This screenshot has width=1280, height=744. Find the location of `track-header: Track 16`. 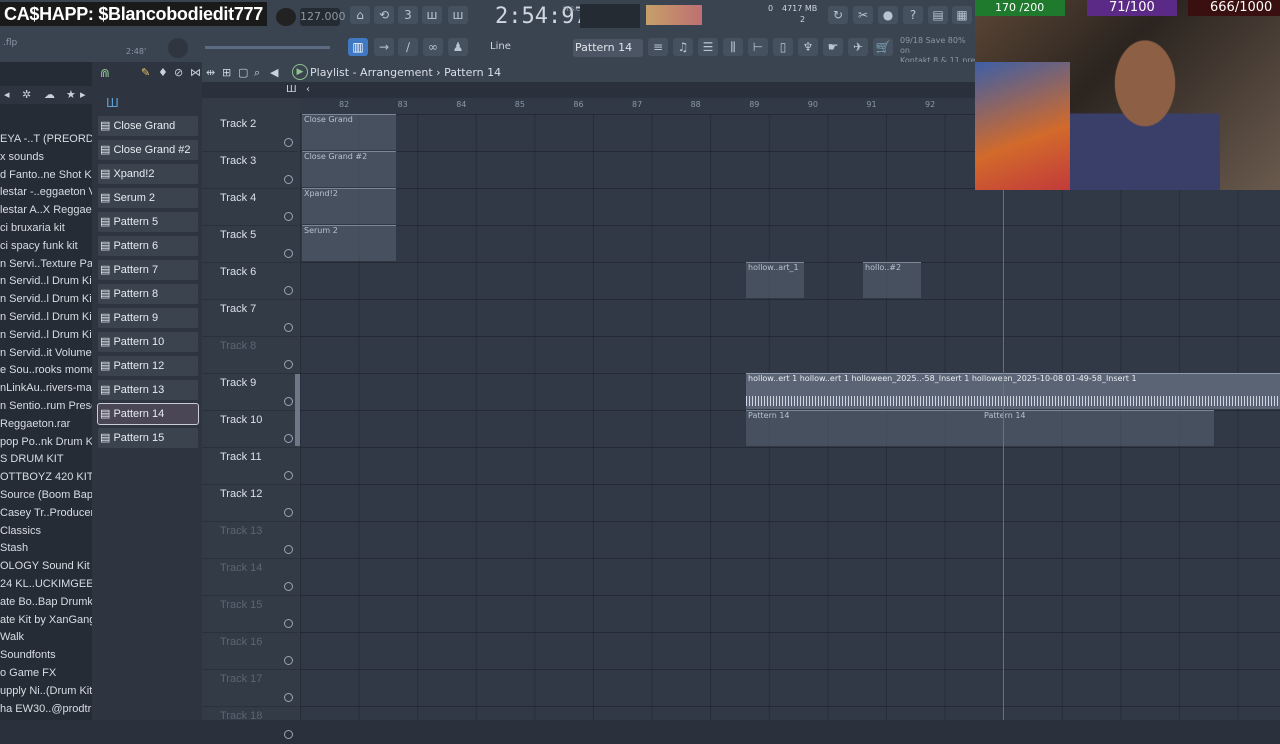

track-header: Track 16 is located at coordinates (250, 651).